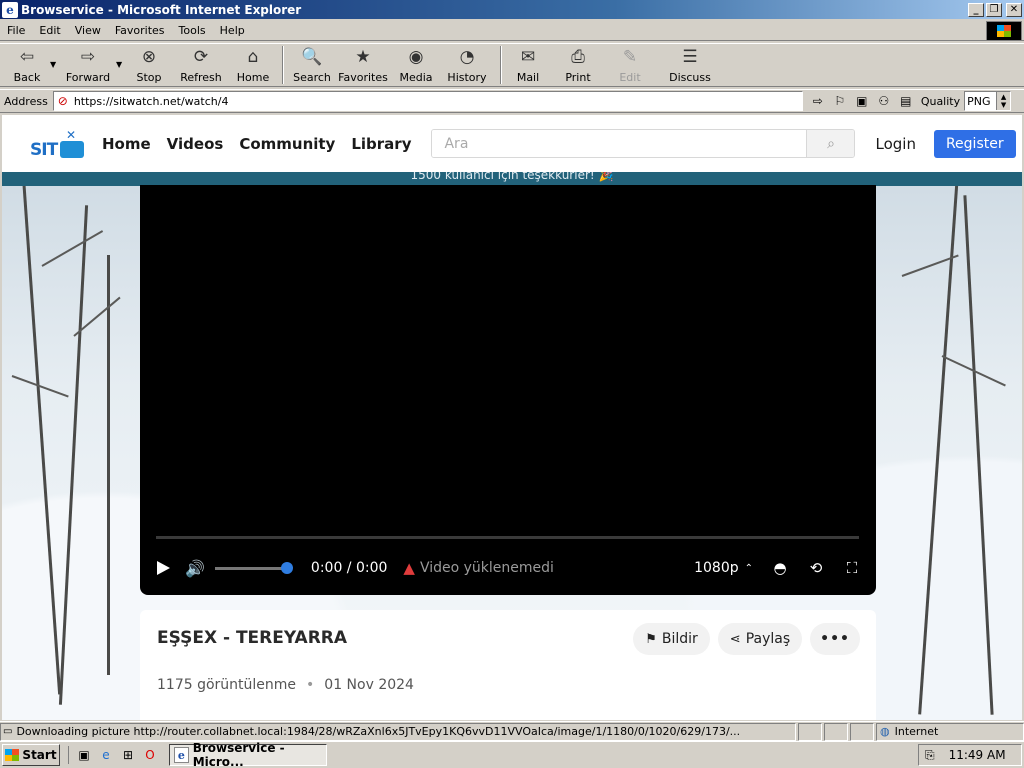 The image size is (1024, 768). Describe the element at coordinates (723, 568) in the screenshot. I see `quality-selector: 1080p ⌃` at that location.